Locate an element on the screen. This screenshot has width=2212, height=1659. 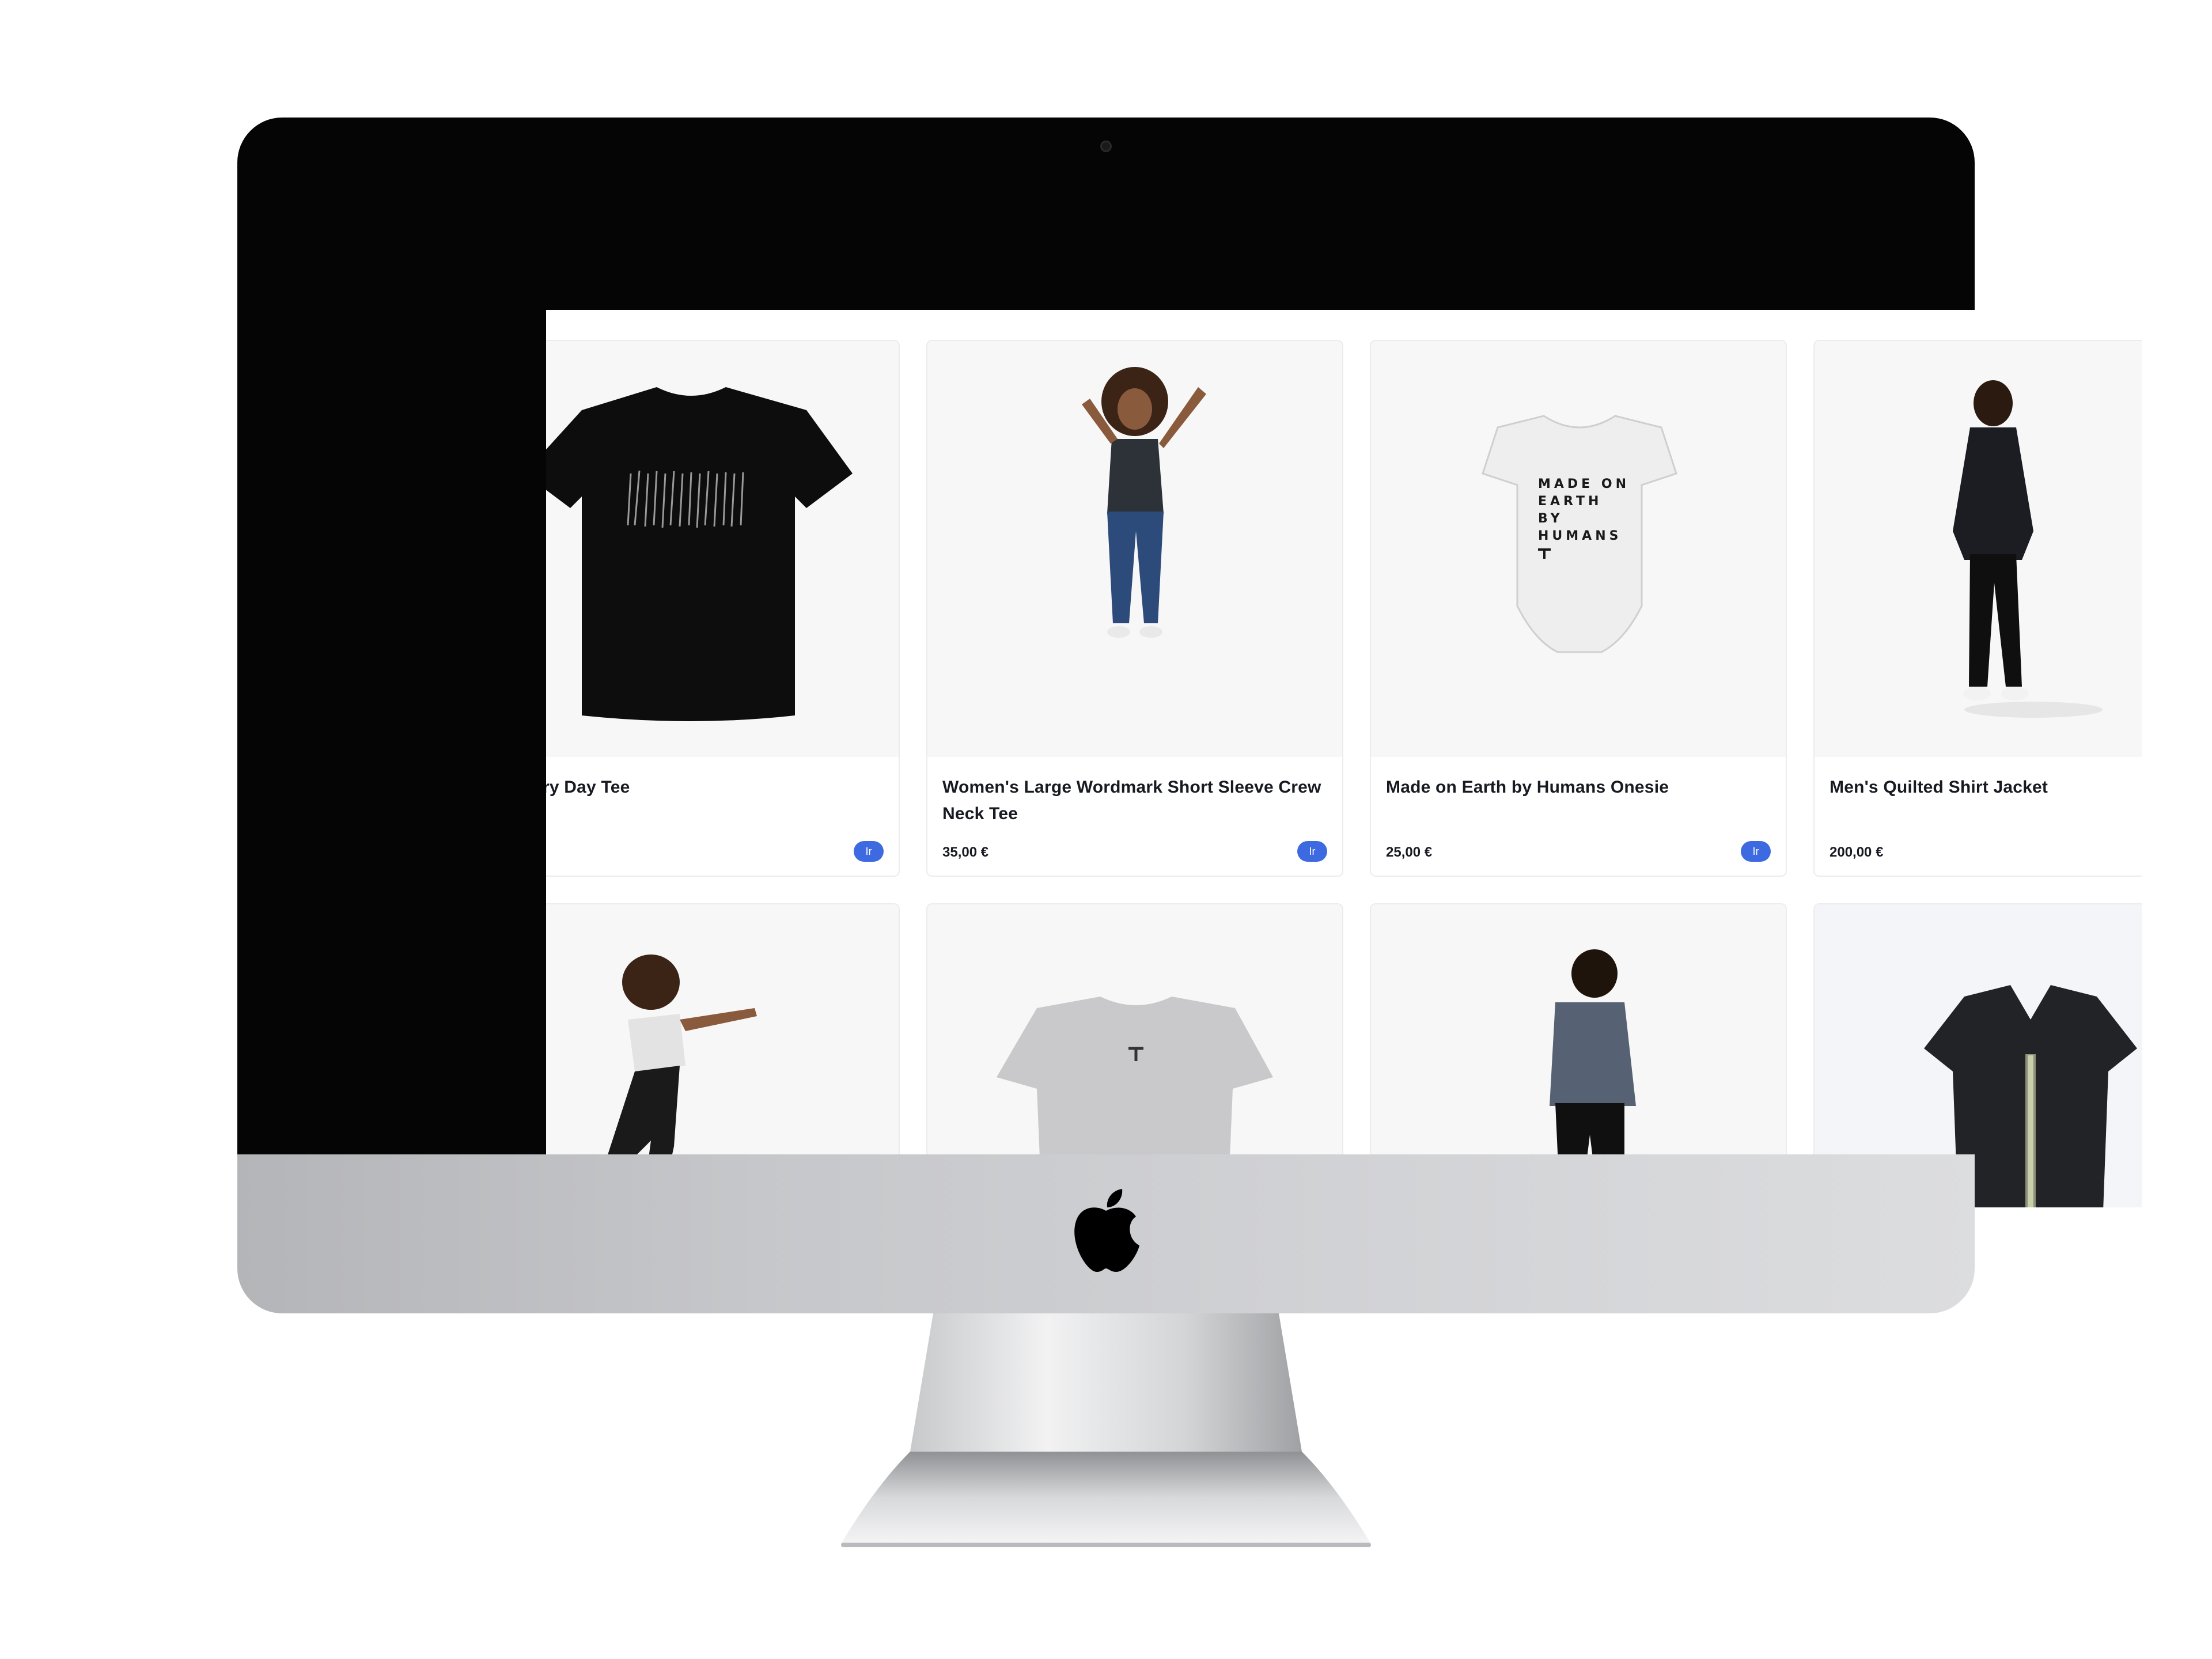
onesie-print-line-4: HUMANS is located at coordinates (1580, 536).